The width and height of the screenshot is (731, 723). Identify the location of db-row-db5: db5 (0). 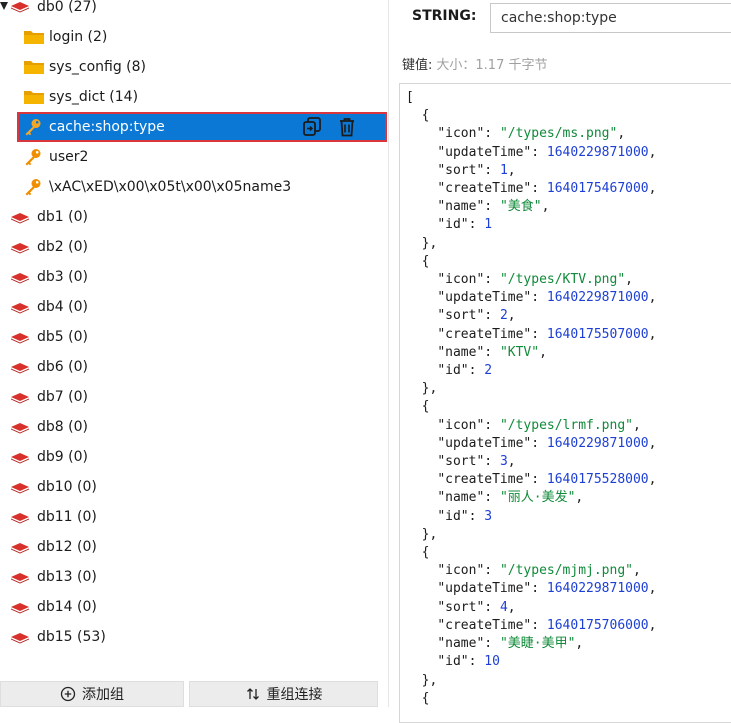
(194, 337).